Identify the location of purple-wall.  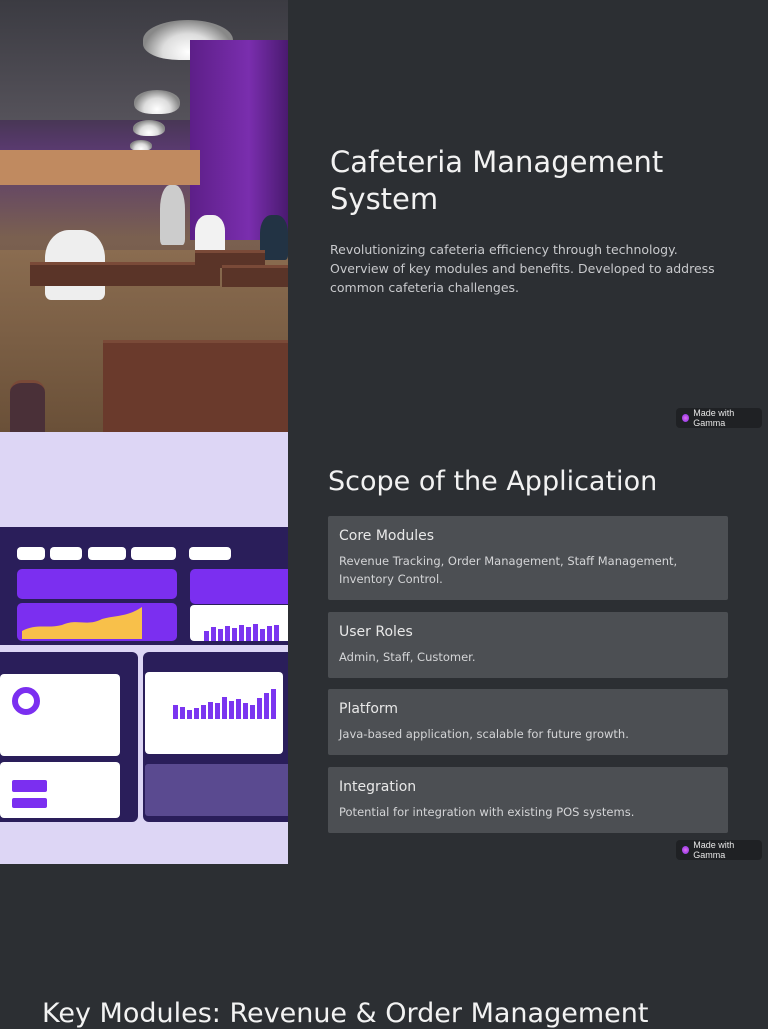
(239, 140).